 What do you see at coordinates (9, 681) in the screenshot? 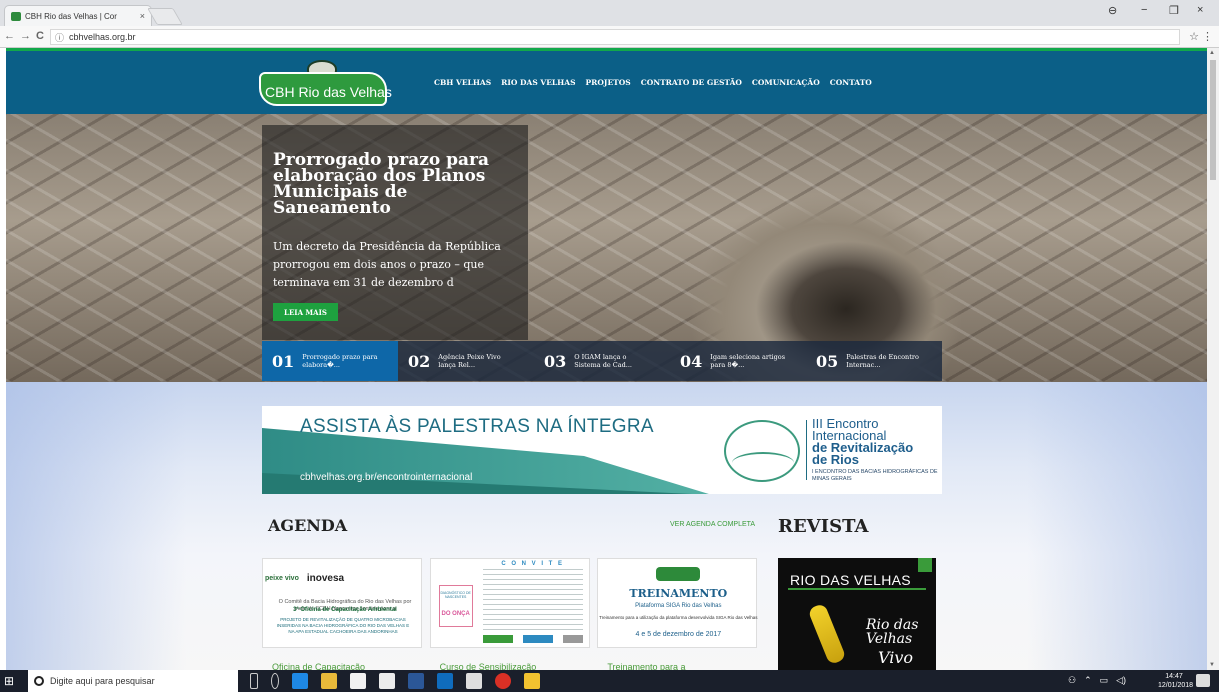
I see `windows-start-icon: ⊞` at bounding box center [9, 681].